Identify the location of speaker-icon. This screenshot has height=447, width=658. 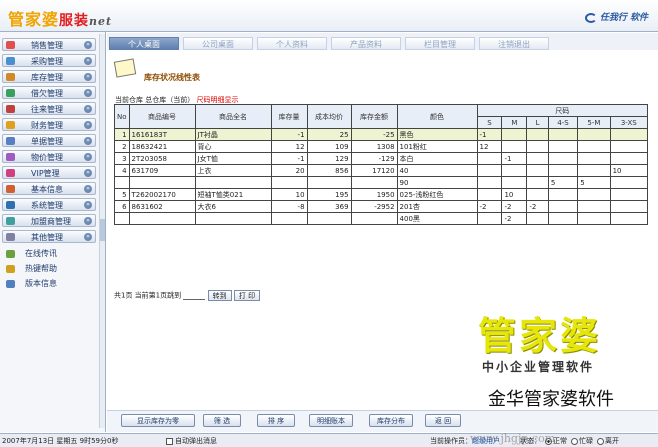
(10, 253).